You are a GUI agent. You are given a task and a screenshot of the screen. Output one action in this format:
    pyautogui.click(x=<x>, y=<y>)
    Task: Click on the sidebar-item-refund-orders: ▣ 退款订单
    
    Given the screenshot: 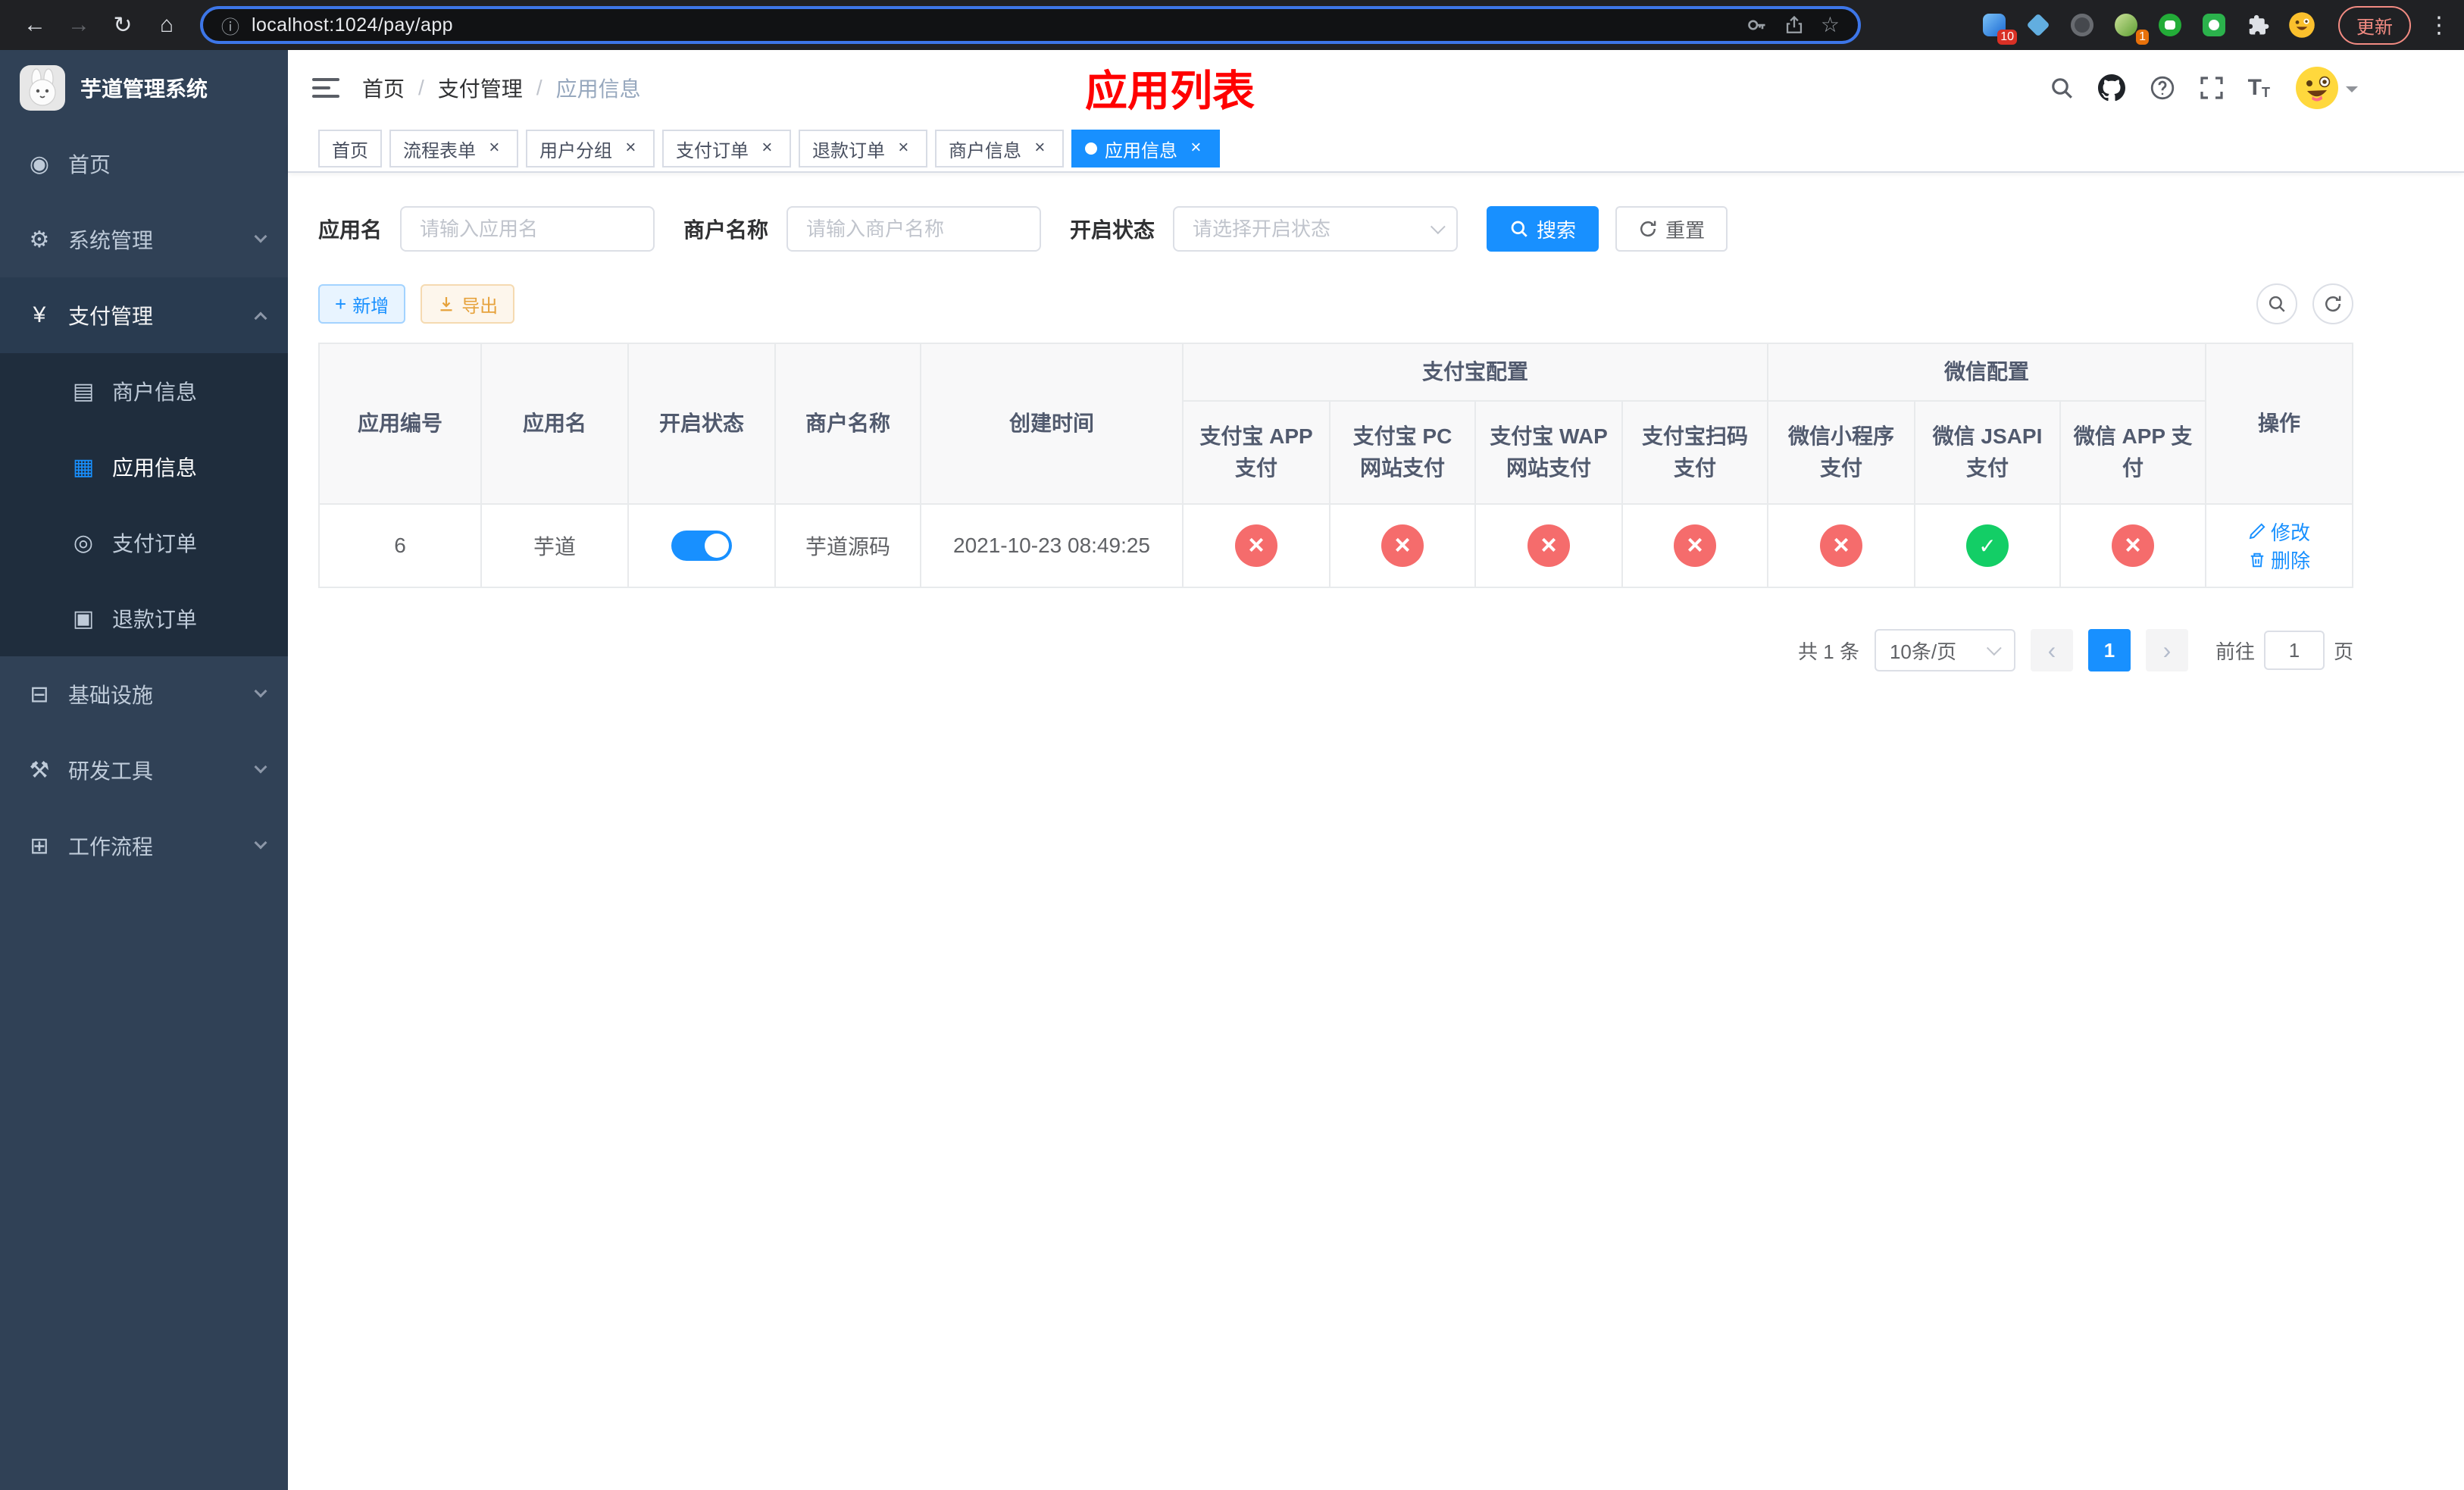 What is the action you would take?
    pyautogui.click(x=144, y=618)
    